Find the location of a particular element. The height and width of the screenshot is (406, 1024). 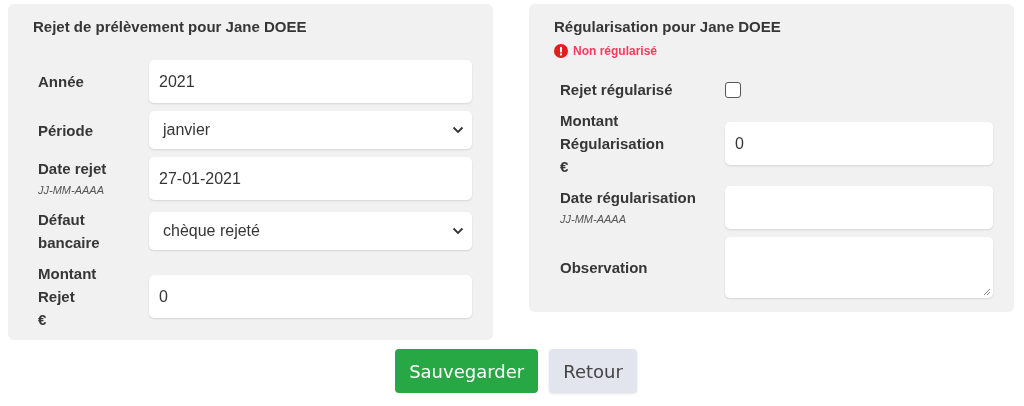

resize-grip-icon is located at coordinates (987, 292).